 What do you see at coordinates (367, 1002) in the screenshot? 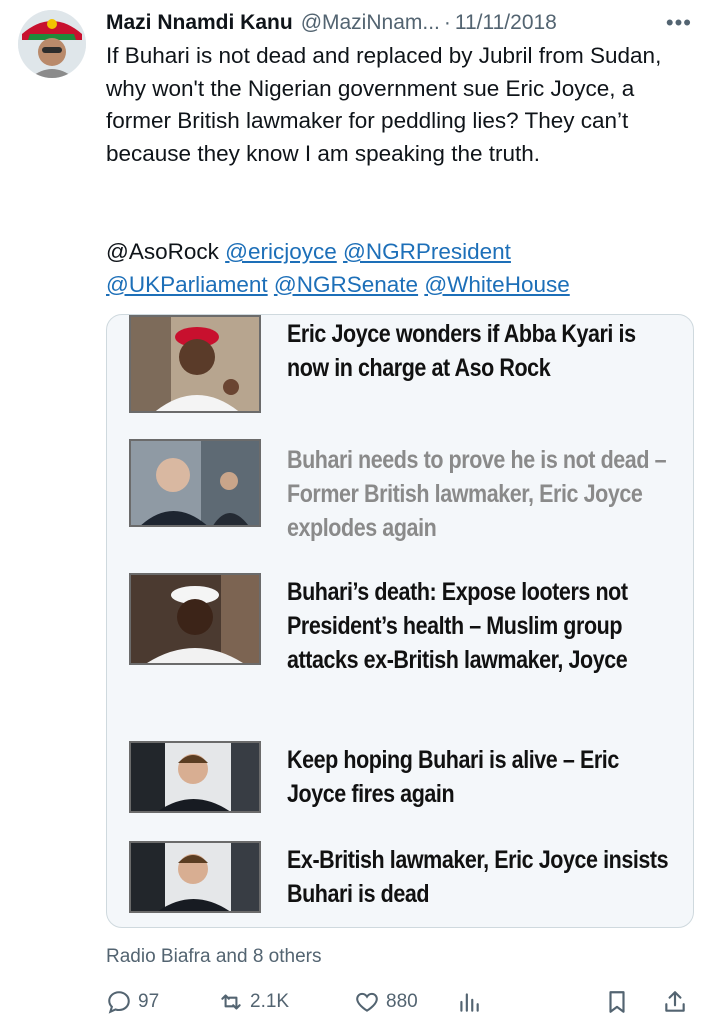
I see `like-icon` at bounding box center [367, 1002].